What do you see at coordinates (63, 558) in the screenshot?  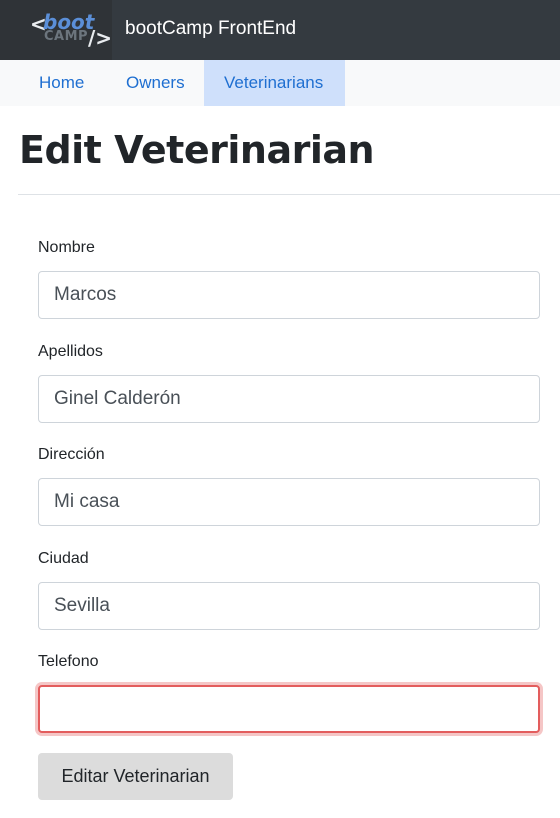 I see `ciudad-label: Ciudad` at bounding box center [63, 558].